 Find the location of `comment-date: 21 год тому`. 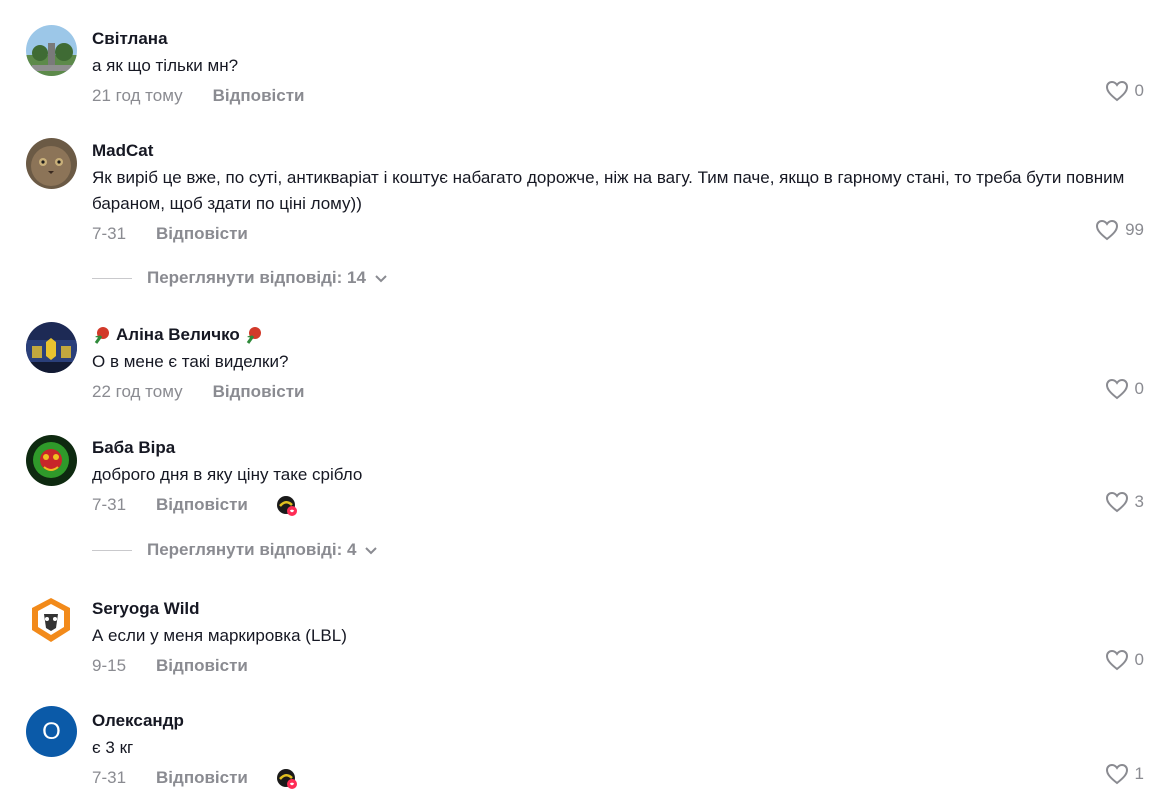

comment-date: 21 год тому is located at coordinates (137, 95).